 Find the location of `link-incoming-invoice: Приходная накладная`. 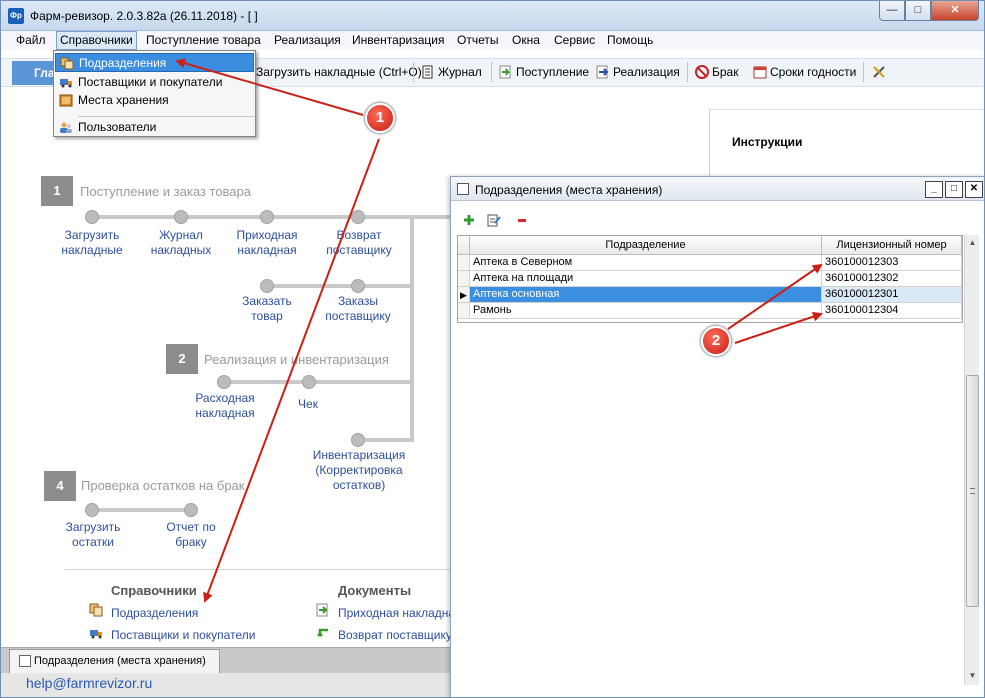

link-incoming-invoice: Приходная накладная is located at coordinates (400, 613).